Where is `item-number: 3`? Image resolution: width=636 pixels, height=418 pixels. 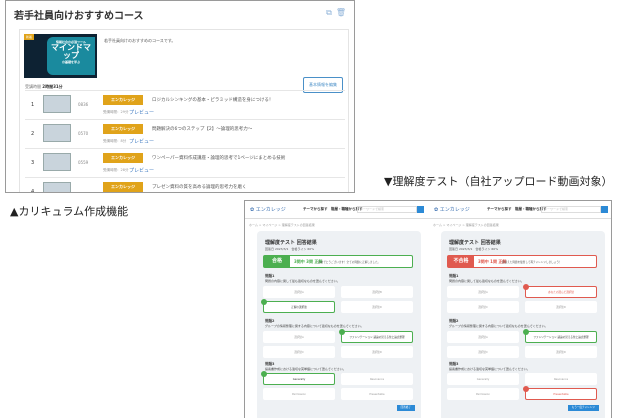
item-number: 3 is located at coordinates (33, 163).